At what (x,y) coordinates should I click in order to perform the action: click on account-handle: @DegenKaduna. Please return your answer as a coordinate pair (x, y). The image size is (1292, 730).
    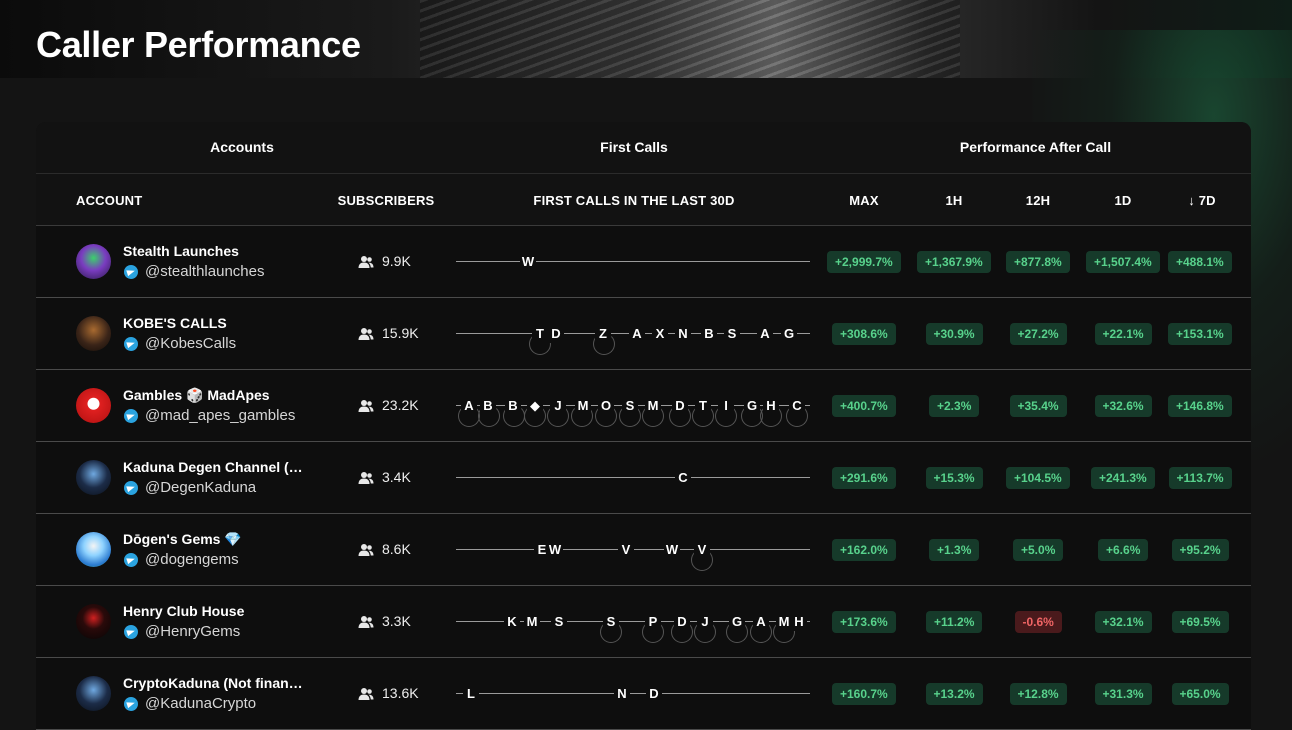
    Looking at the image, I should click on (200, 487).